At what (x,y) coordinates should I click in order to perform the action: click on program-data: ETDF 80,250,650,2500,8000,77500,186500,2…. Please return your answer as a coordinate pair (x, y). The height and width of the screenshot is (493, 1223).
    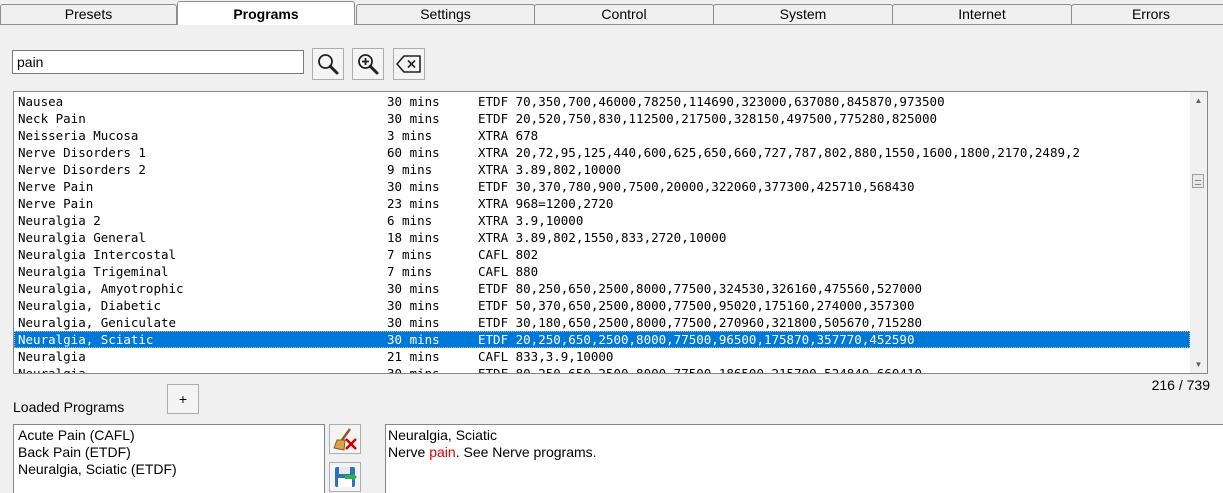
    Looking at the image, I should click on (700, 370).